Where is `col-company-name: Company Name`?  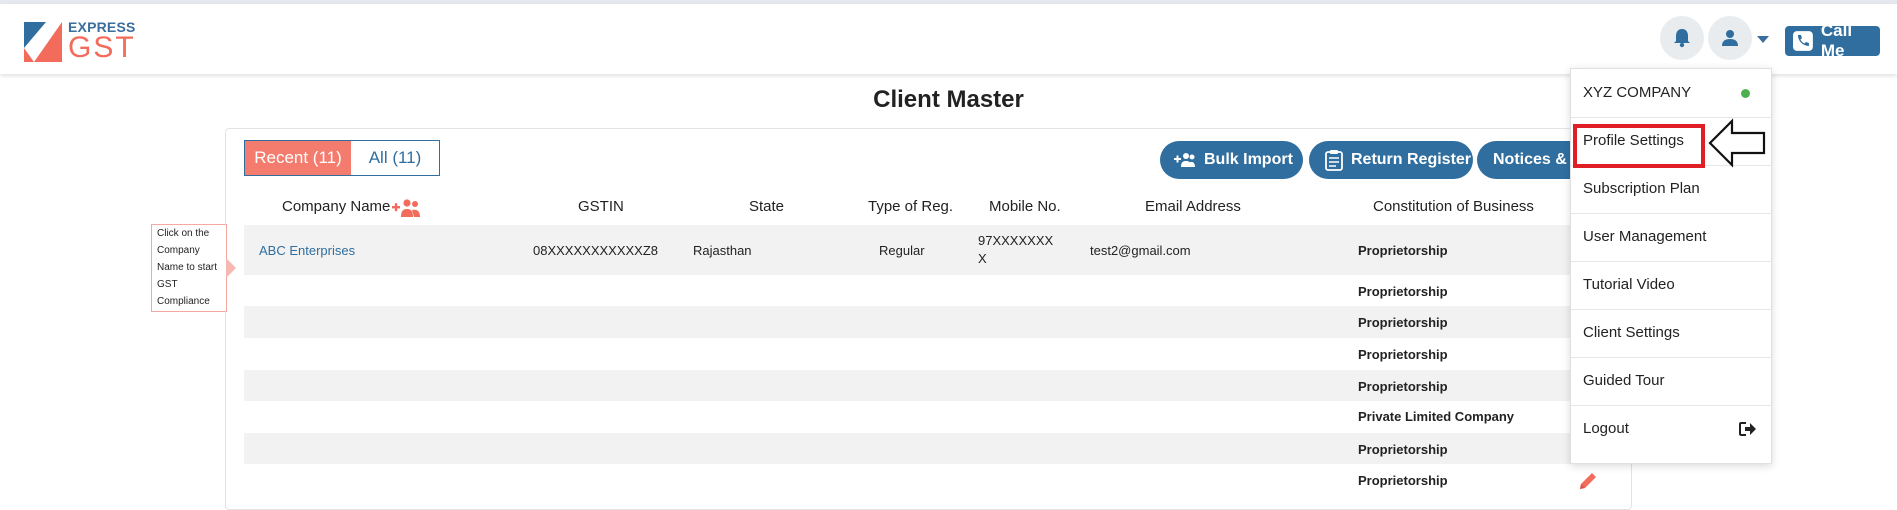
col-company-name: Company Name is located at coordinates (336, 206).